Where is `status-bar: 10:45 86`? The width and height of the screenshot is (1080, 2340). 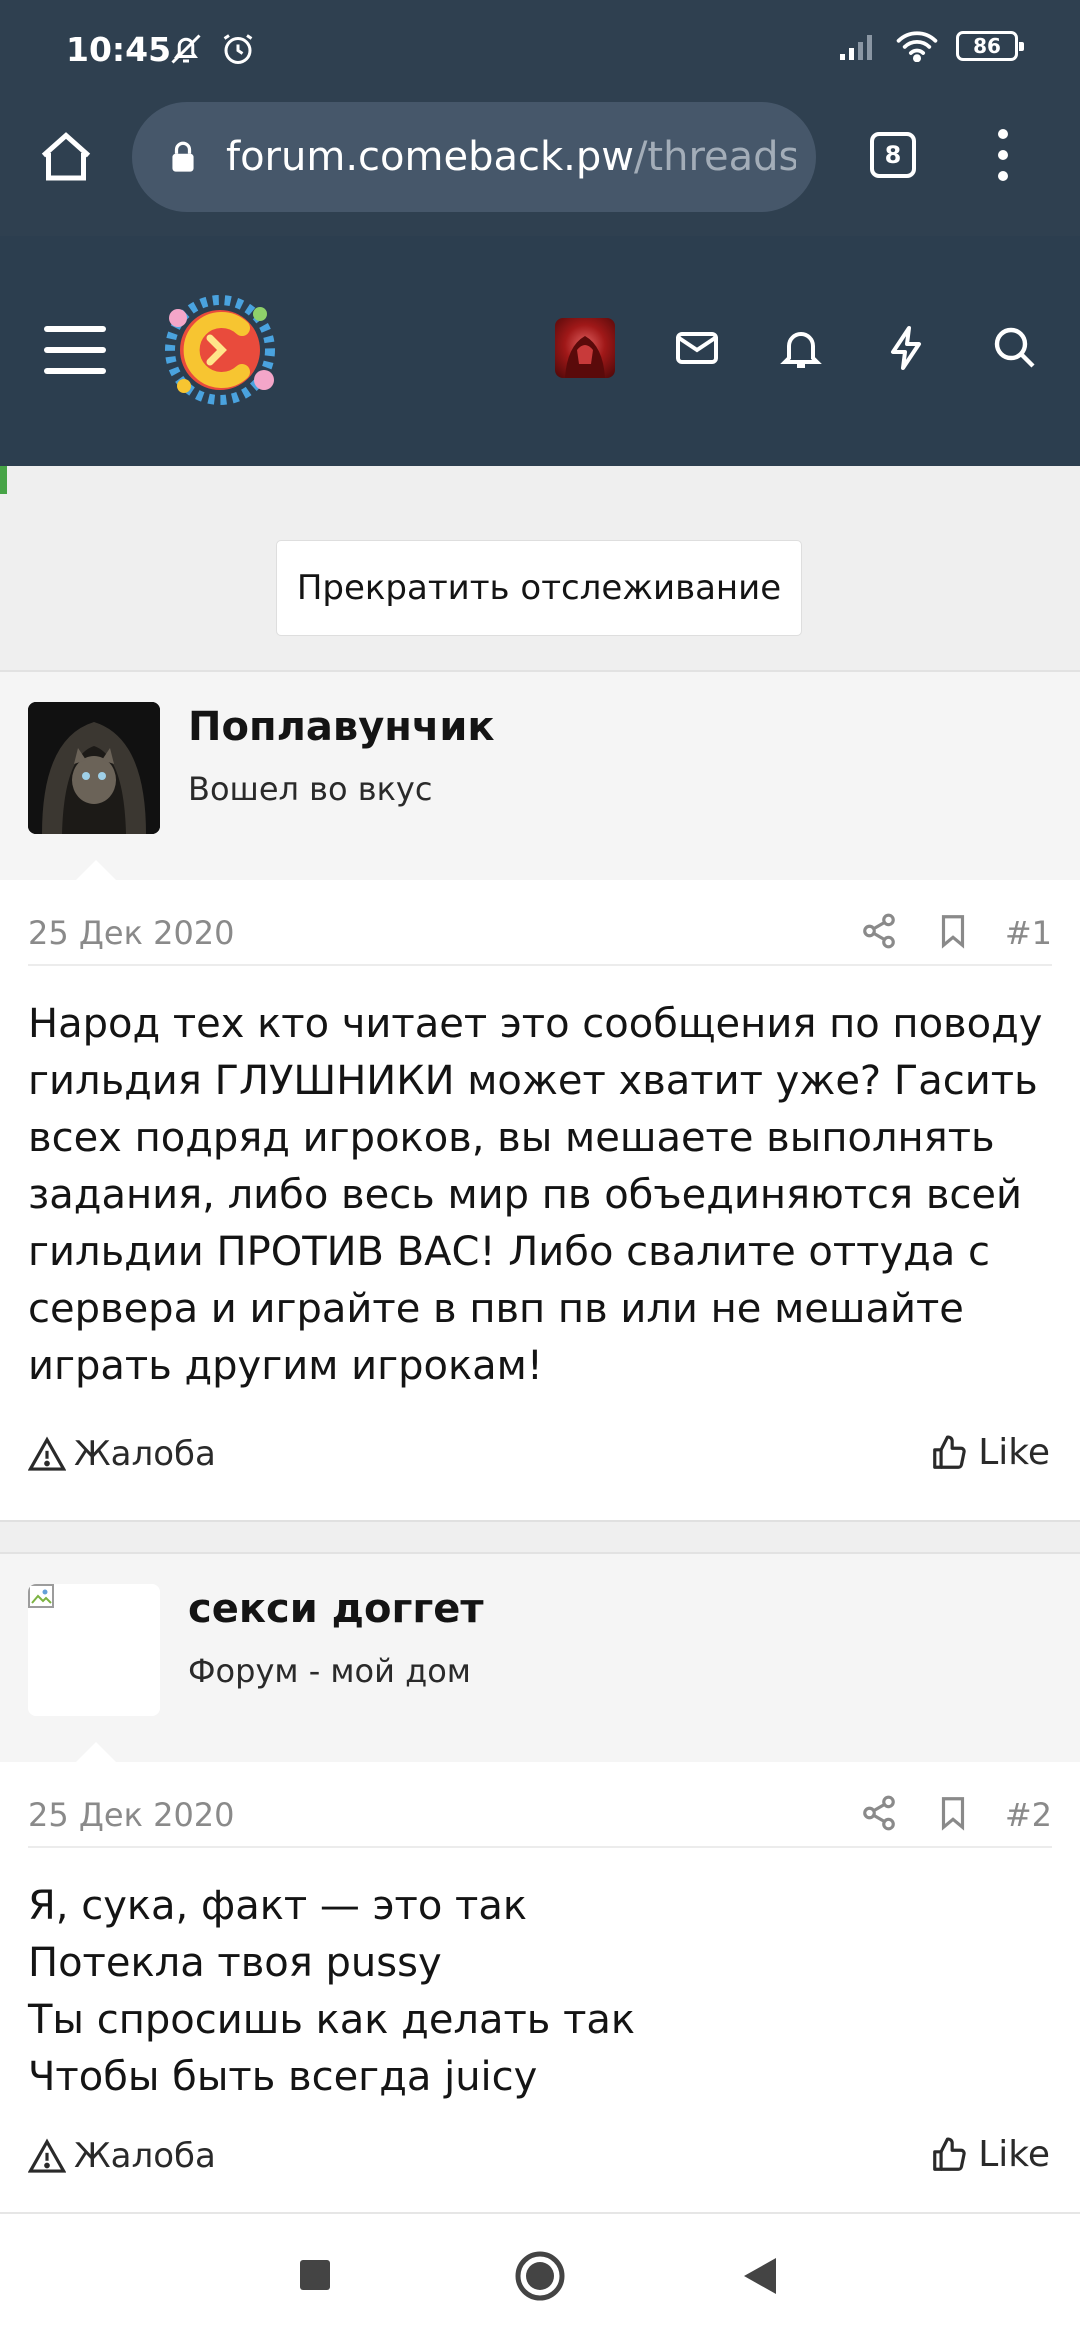
status-bar: 10:45 86 is located at coordinates (540, 50).